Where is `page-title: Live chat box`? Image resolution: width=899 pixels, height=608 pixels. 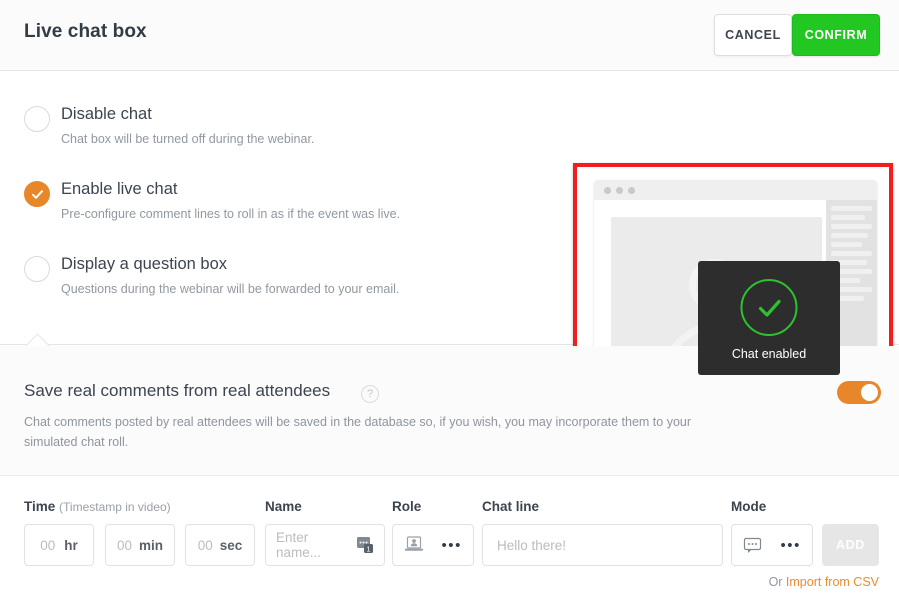
page-title: Live chat box is located at coordinates (85, 31).